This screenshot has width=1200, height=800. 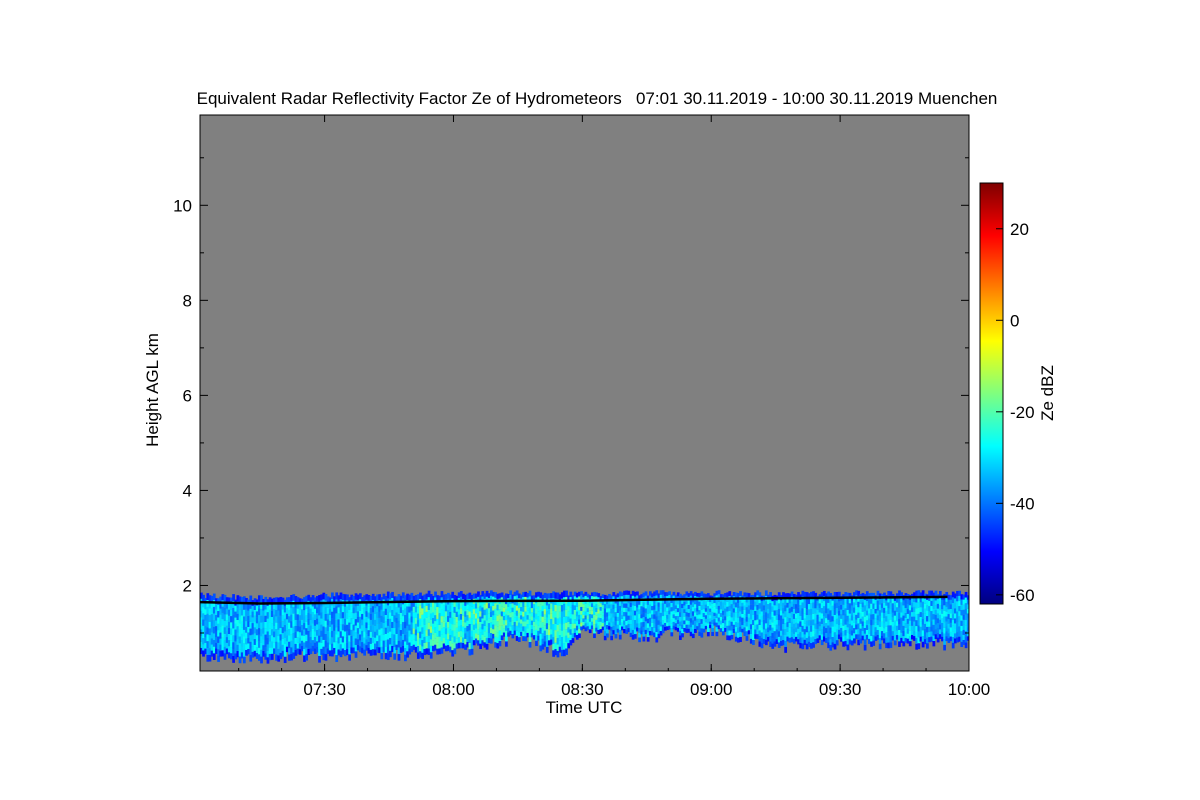 I want to click on x-tick-label: 07:30, so click(x=324, y=689).